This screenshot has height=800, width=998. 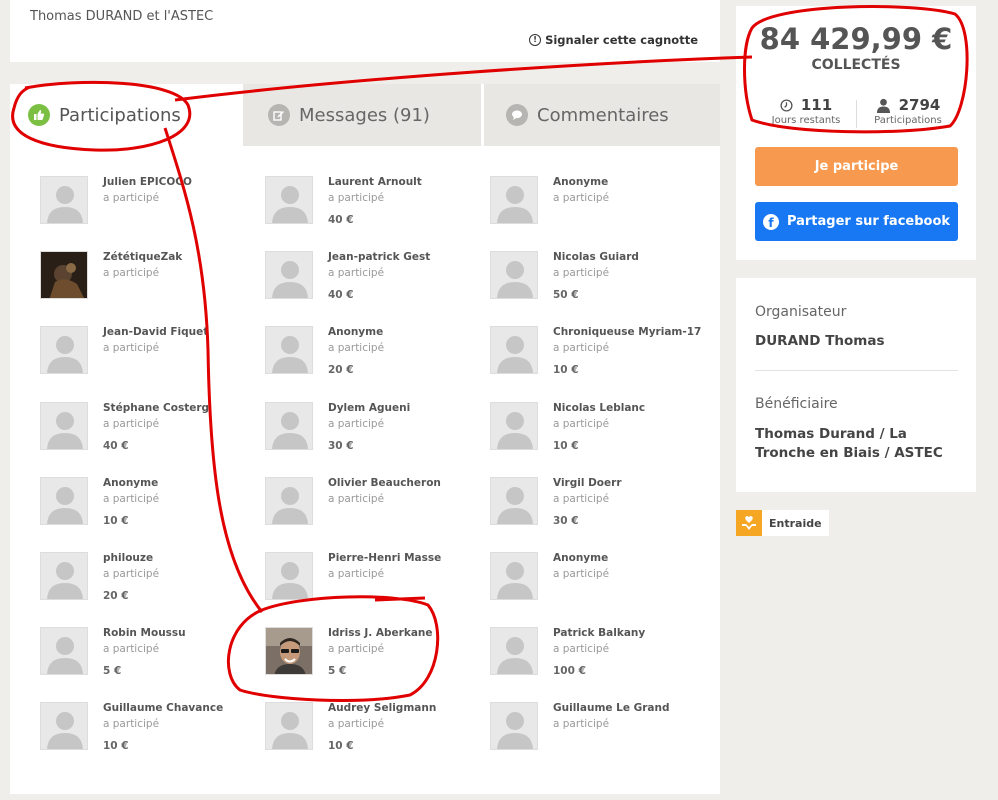 What do you see at coordinates (590, 281) in the screenshot?
I see `participant-item: Nicolas Guiard a participé 50 €` at bounding box center [590, 281].